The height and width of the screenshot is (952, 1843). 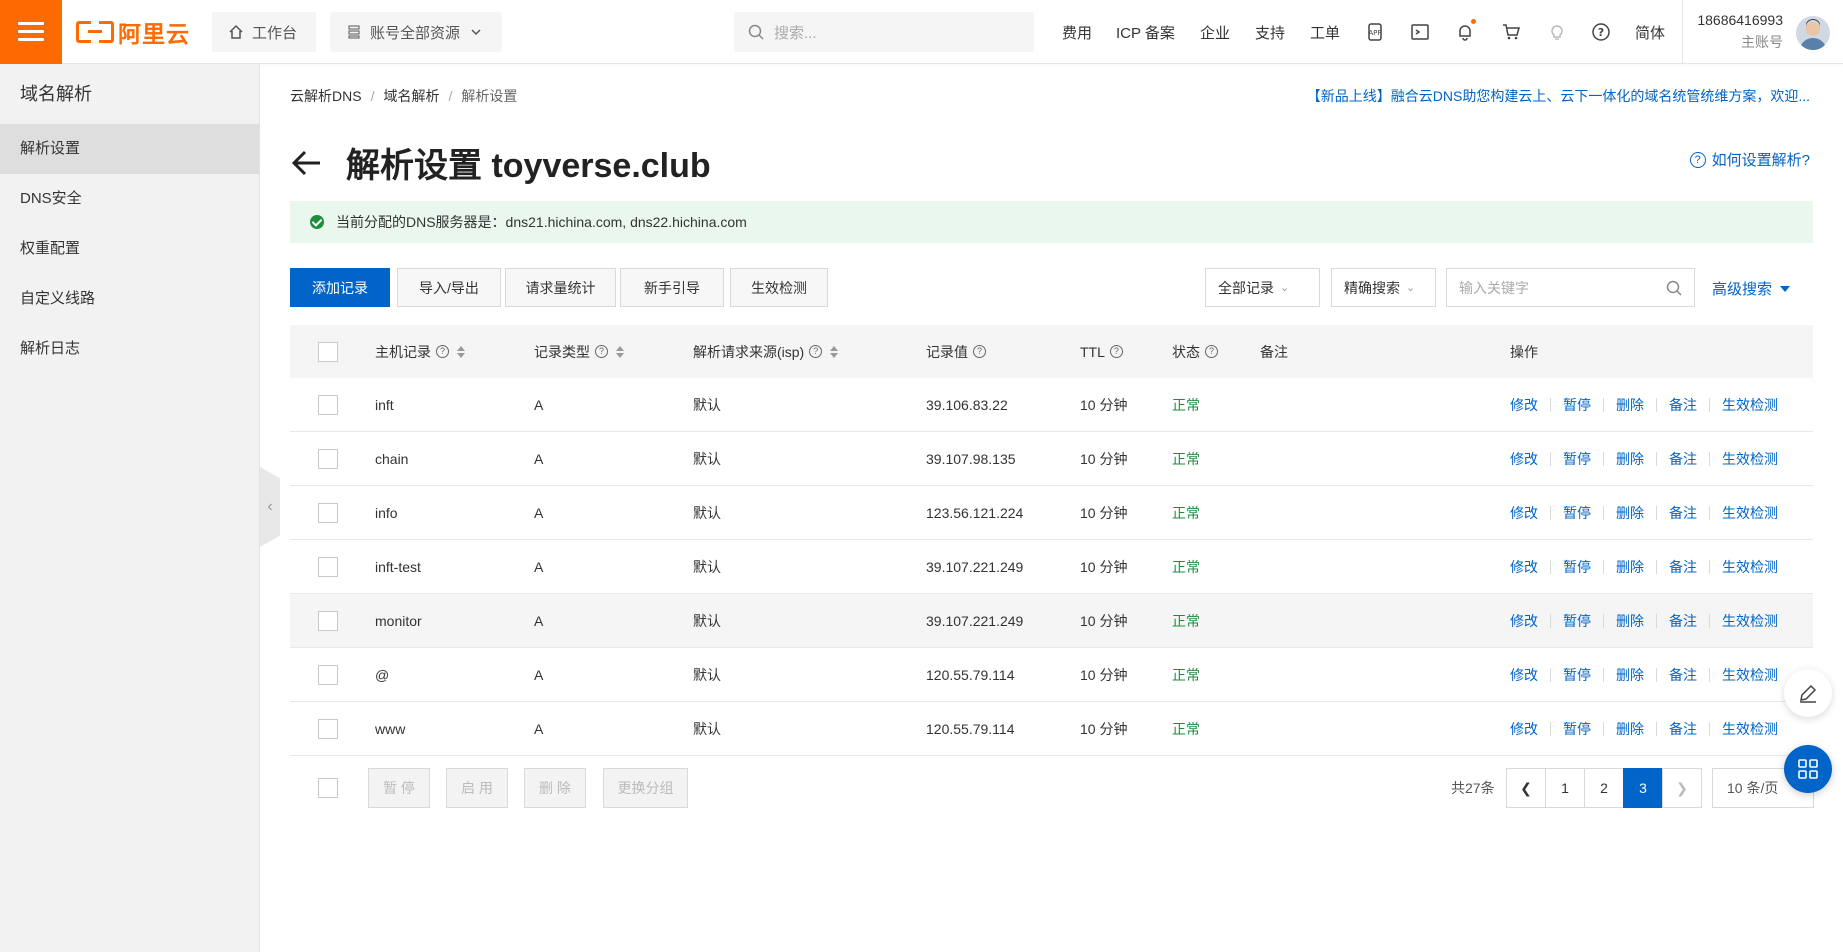 I want to click on select-all-checkbox, so click(x=328, y=351).